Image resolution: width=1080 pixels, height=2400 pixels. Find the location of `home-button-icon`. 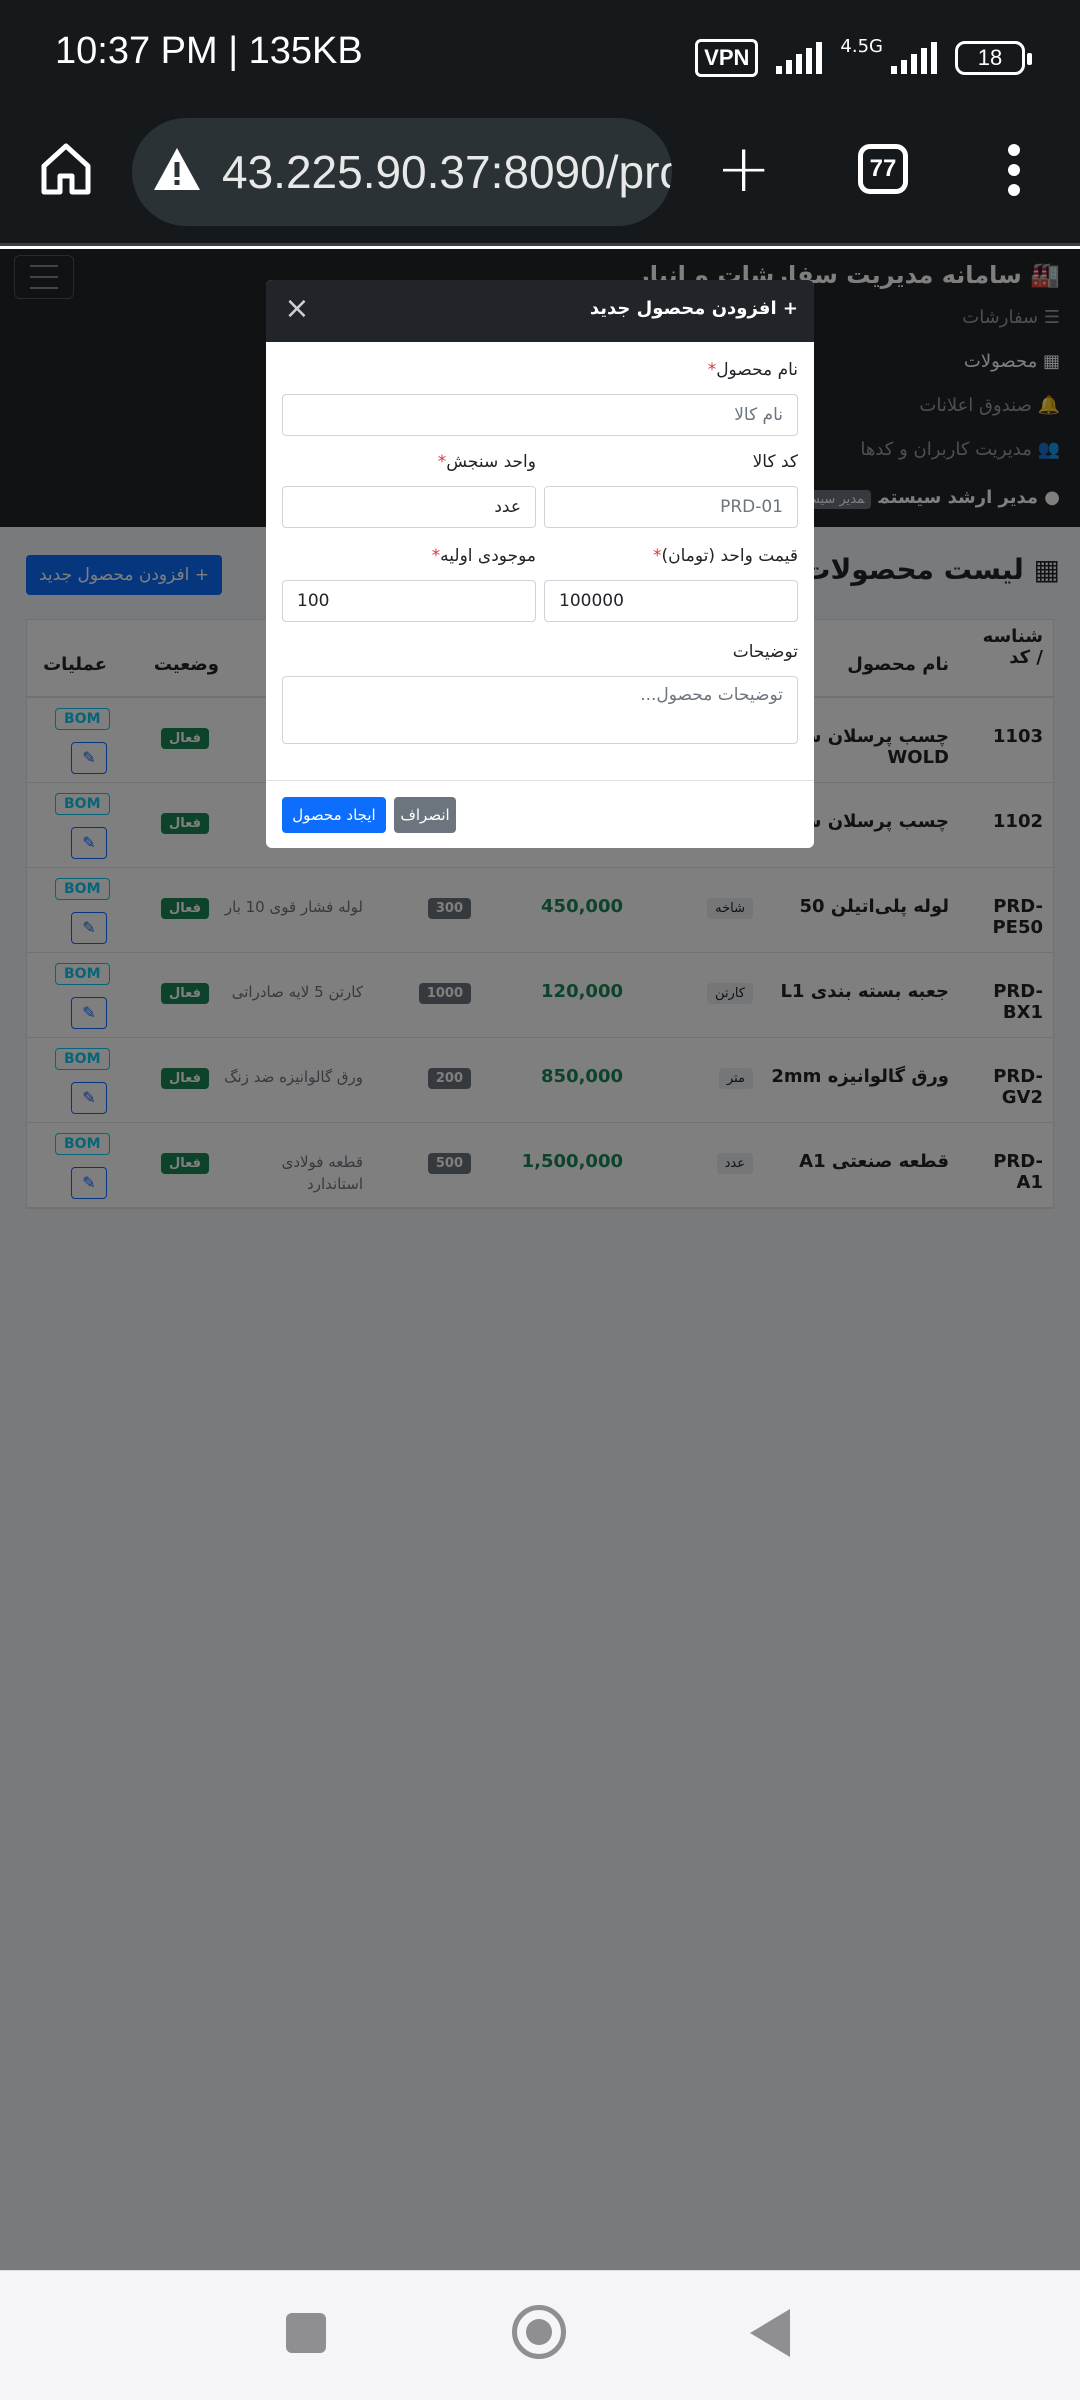

home-button-icon is located at coordinates (539, 2332).